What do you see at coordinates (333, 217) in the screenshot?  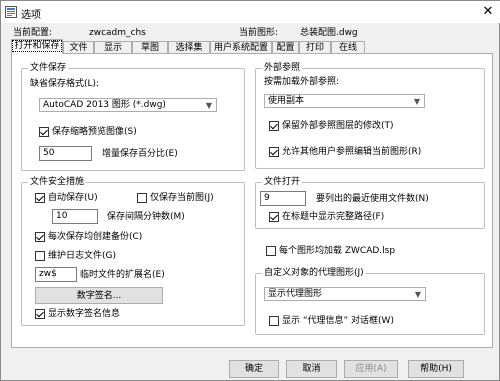 I see `show-full-path-label: 在标题中显示完整路径(F)` at bounding box center [333, 217].